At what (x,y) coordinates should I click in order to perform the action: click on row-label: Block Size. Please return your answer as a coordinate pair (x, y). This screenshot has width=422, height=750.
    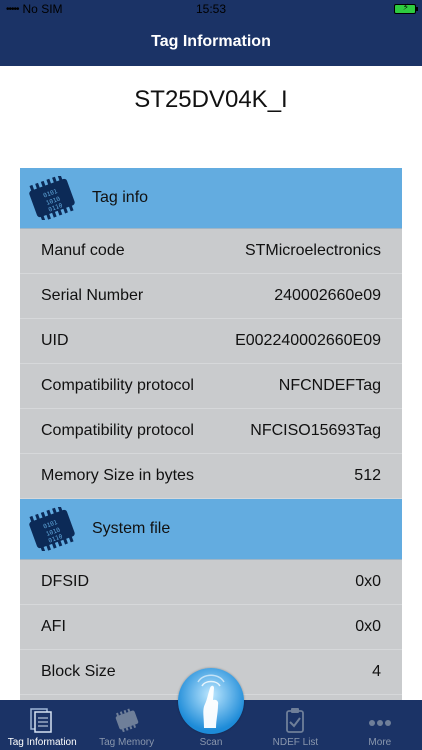
    Looking at the image, I should click on (78, 671).